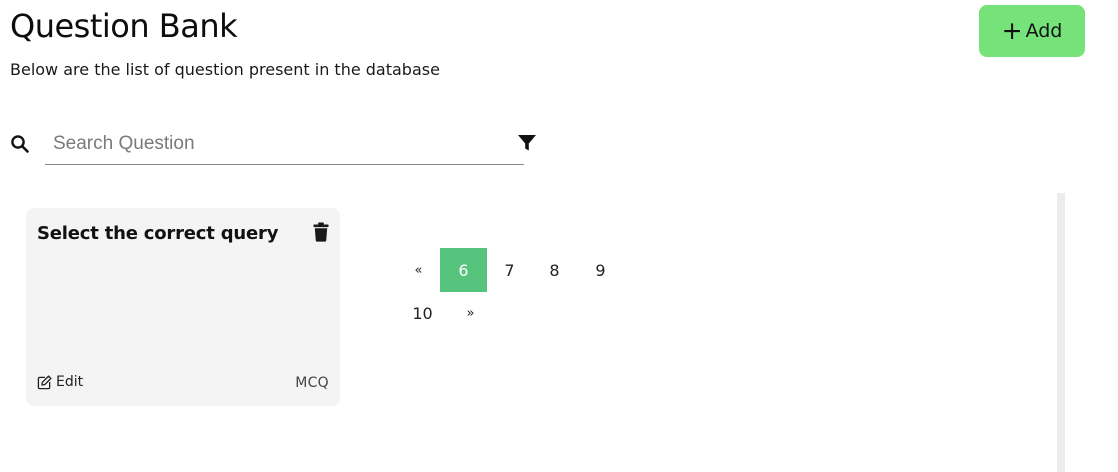 The image size is (1118, 472). I want to click on trash-icon, so click(321, 232).